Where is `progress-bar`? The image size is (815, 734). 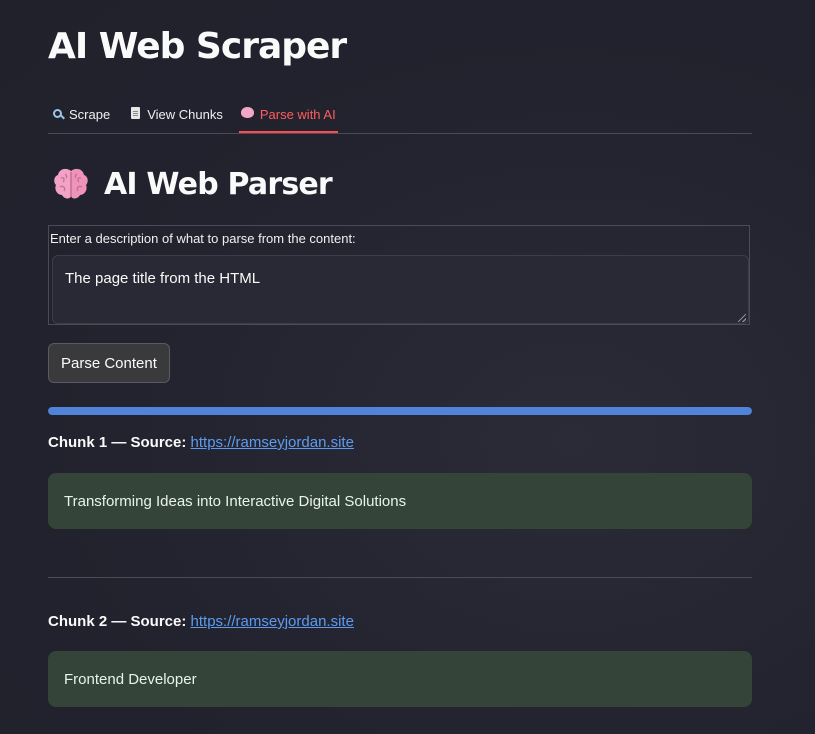 progress-bar is located at coordinates (400, 411).